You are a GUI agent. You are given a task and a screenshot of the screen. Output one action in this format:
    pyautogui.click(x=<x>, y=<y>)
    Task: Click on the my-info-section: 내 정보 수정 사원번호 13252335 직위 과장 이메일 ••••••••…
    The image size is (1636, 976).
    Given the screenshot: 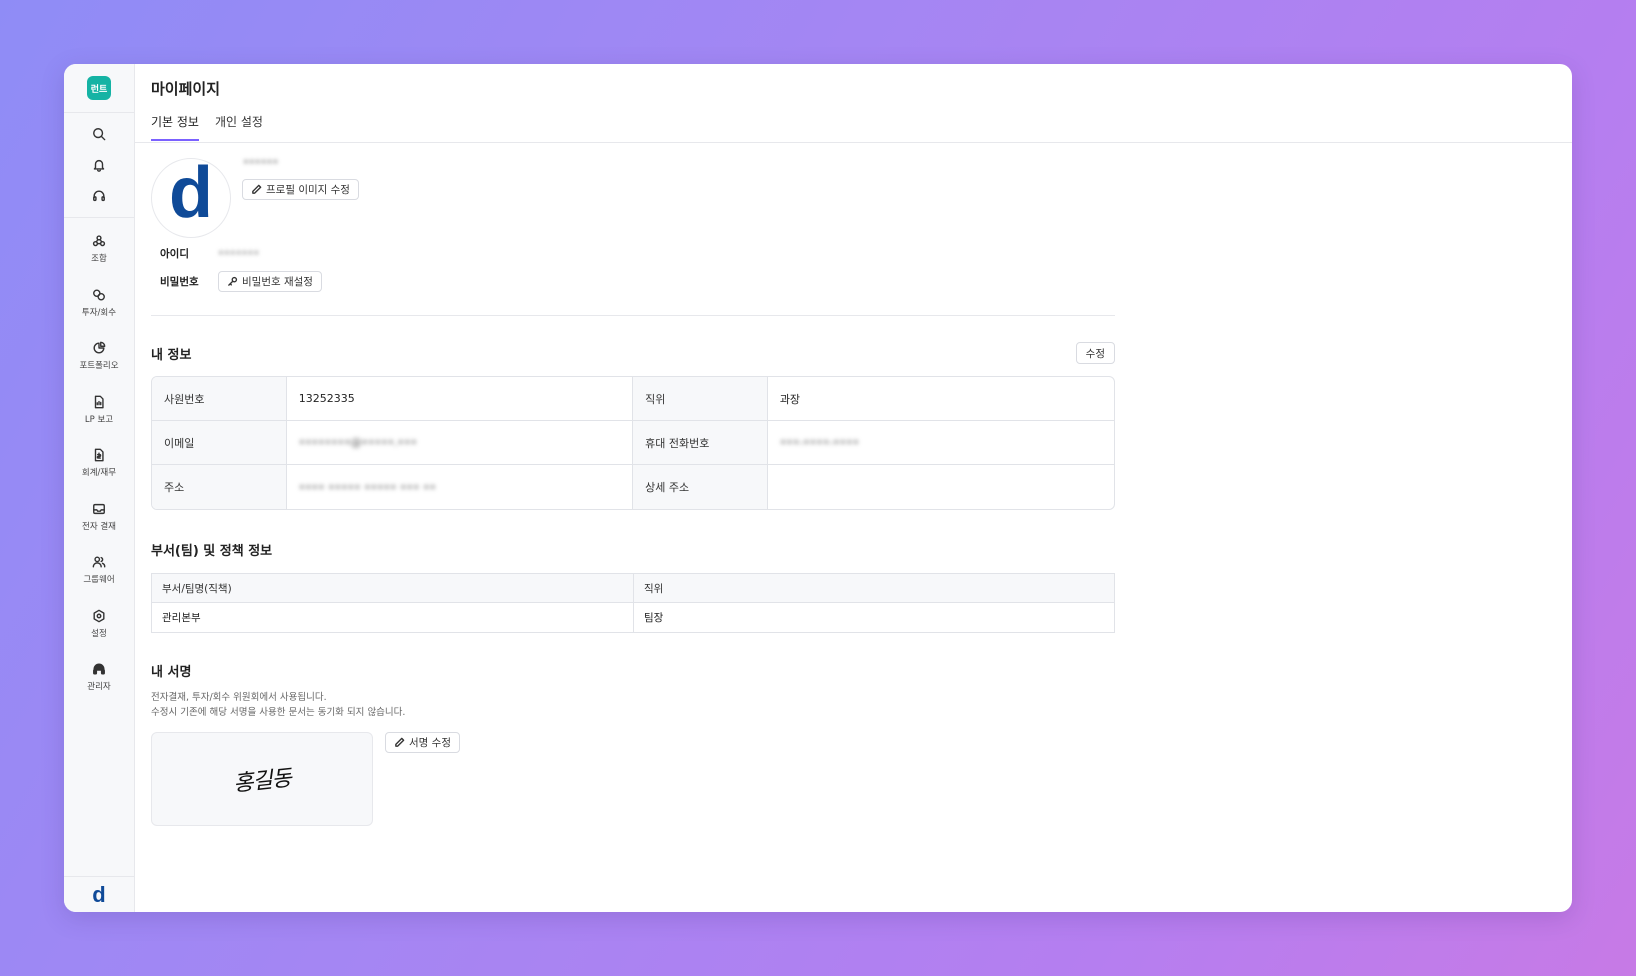 What is the action you would take?
    pyautogui.click(x=633, y=426)
    